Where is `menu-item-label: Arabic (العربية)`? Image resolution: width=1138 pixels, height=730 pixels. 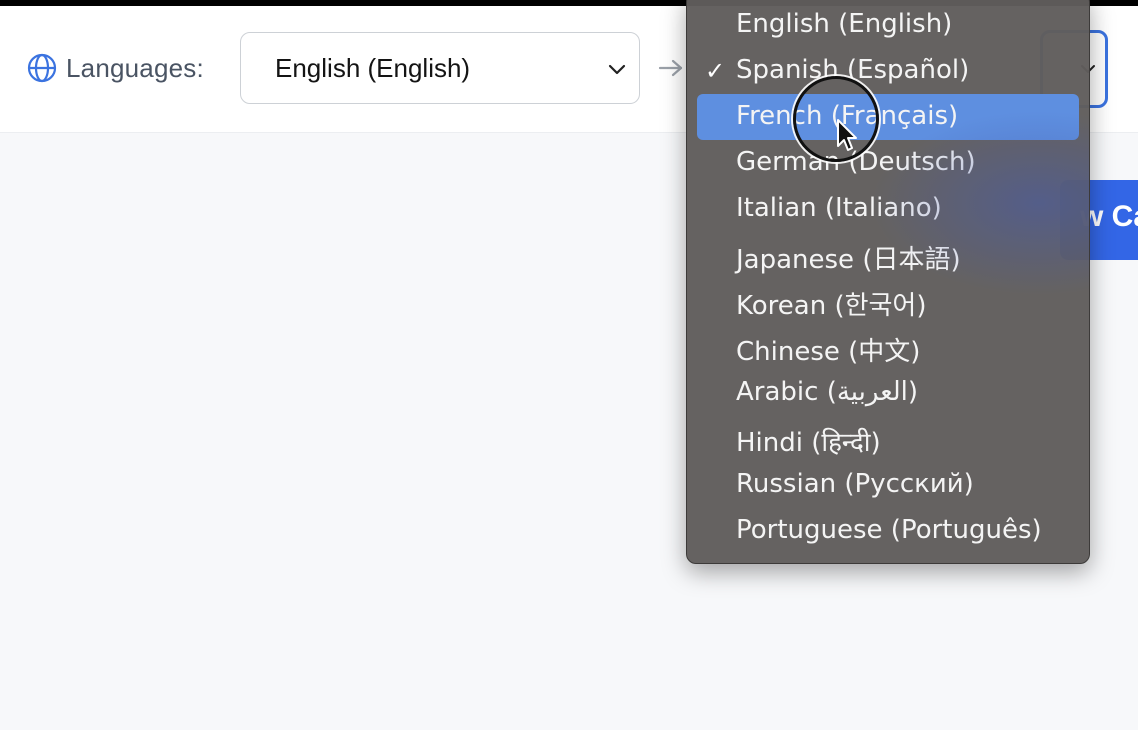
menu-item-label: Arabic (العربية) is located at coordinates (827, 392).